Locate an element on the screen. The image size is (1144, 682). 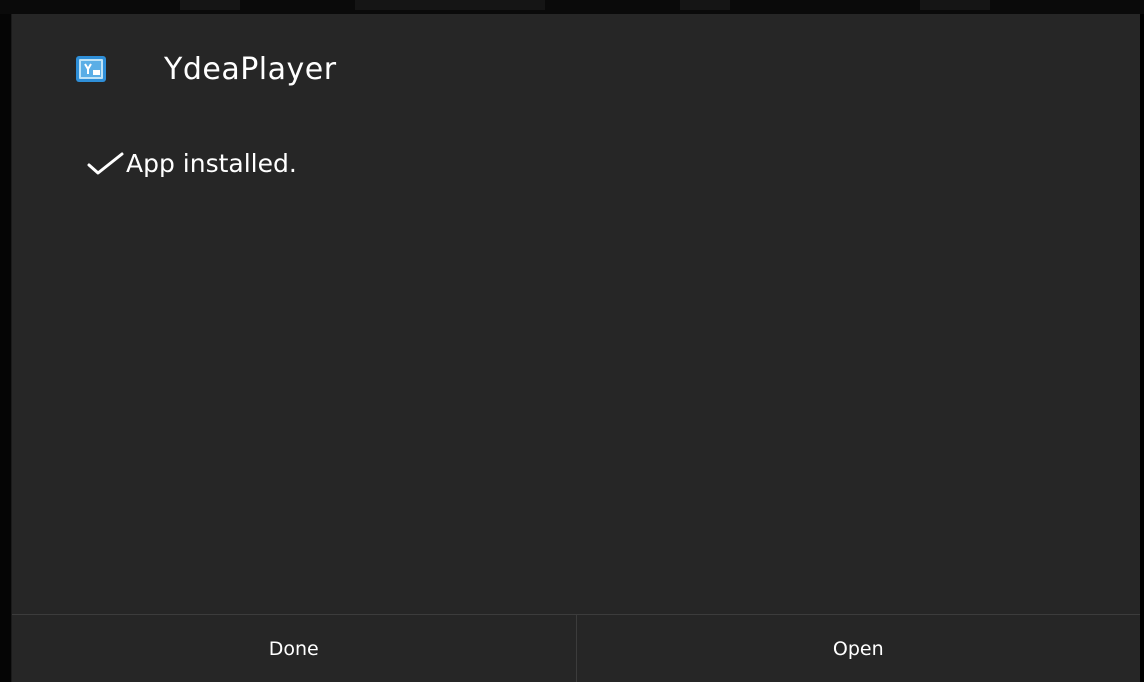
app-title: YdeaPlayer is located at coordinates (250, 69).